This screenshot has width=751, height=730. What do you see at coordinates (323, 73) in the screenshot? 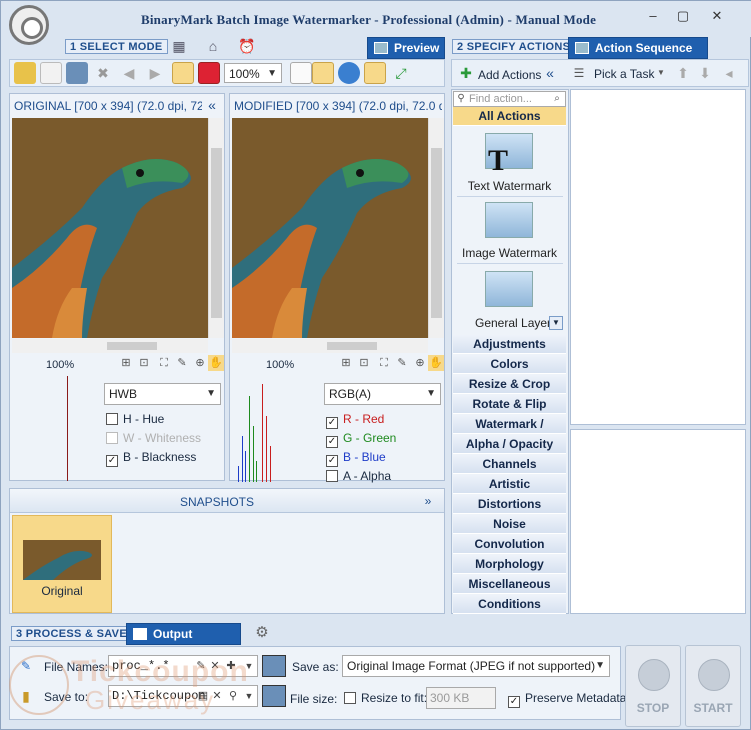
I see `split-view-icon` at bounding box center [323, 73].